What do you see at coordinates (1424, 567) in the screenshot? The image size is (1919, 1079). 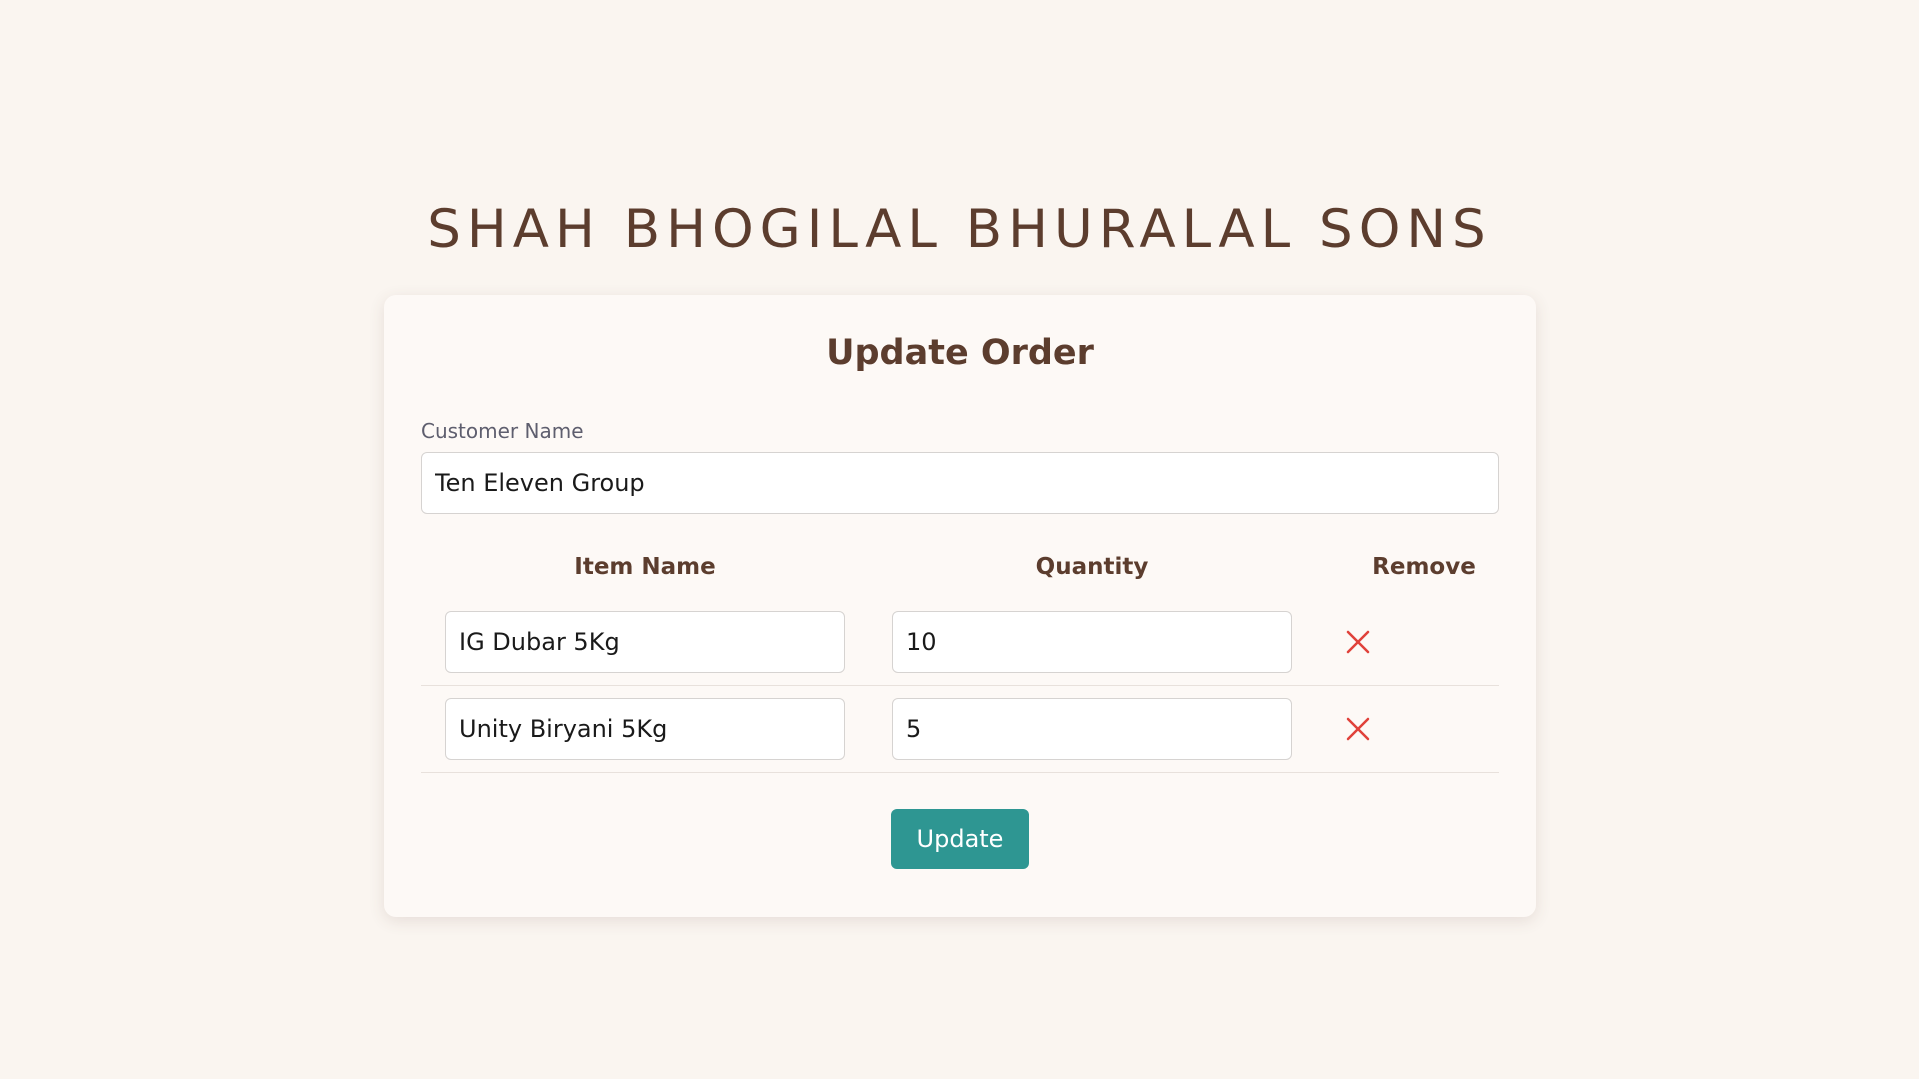 I see `column-header-remove: Remove` at bounding box center [1424, 567].